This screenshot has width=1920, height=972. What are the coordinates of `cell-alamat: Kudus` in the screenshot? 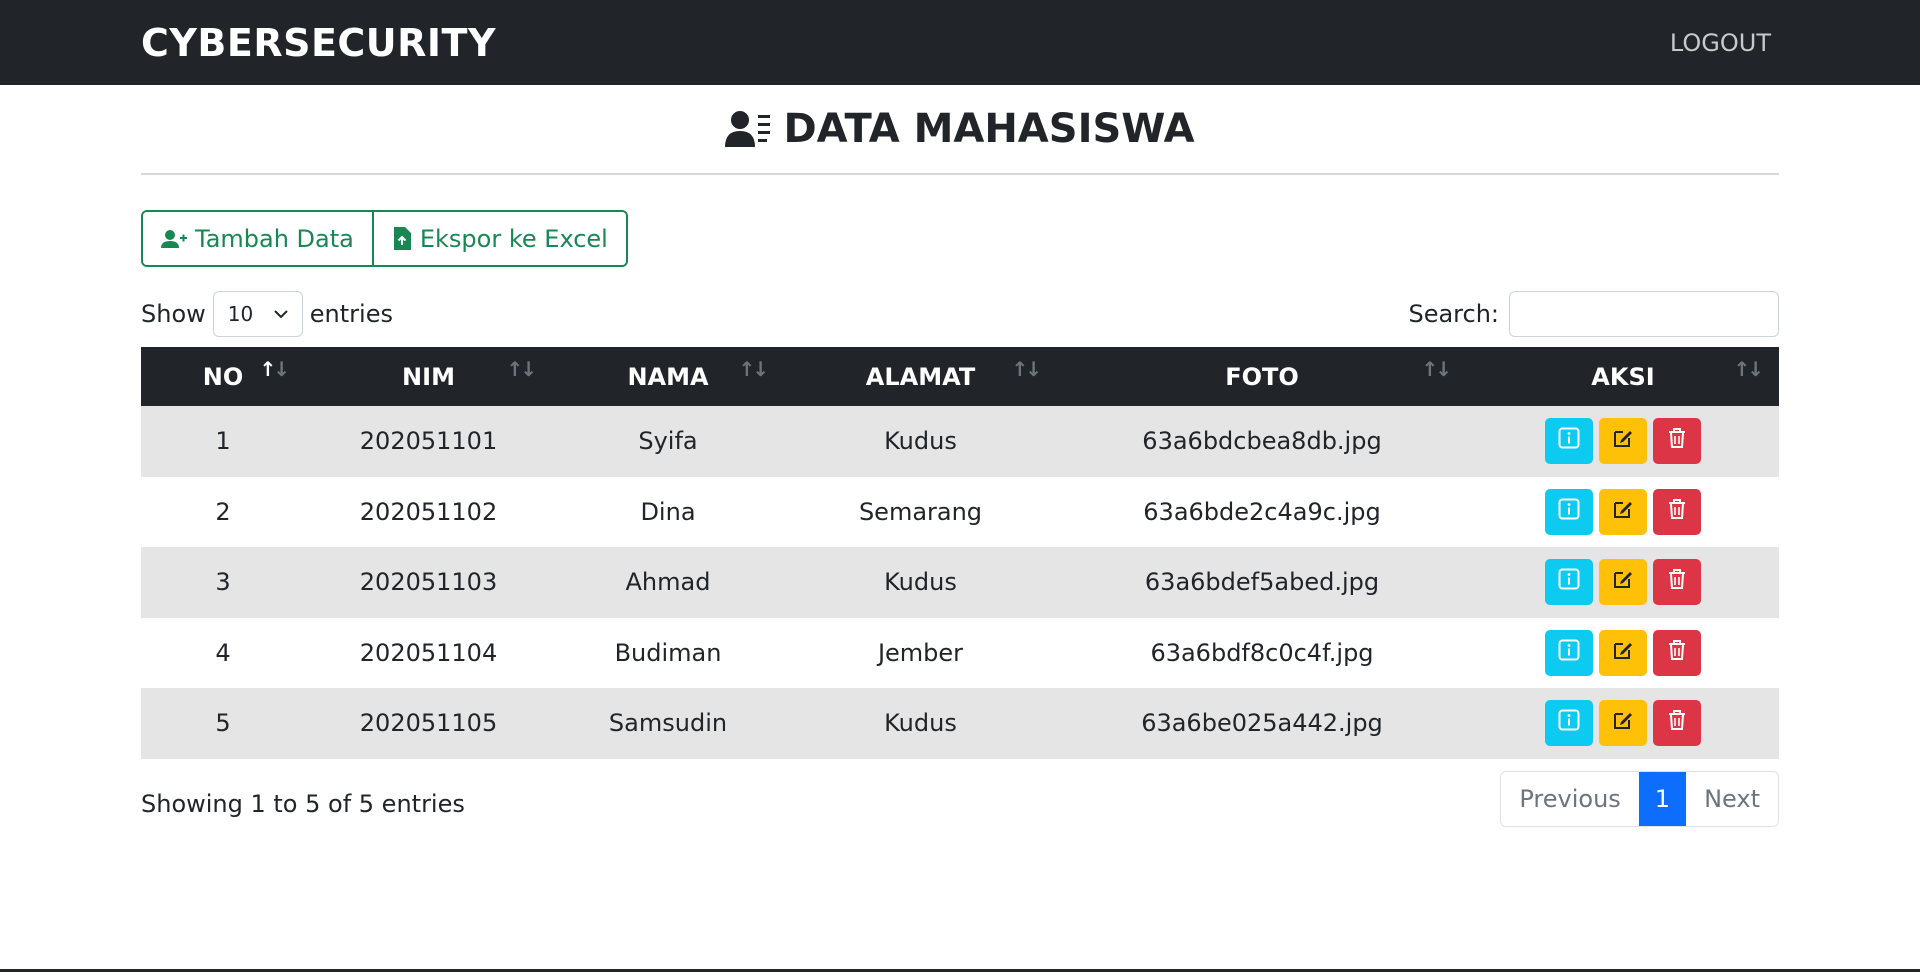 It's located at (920, 441).